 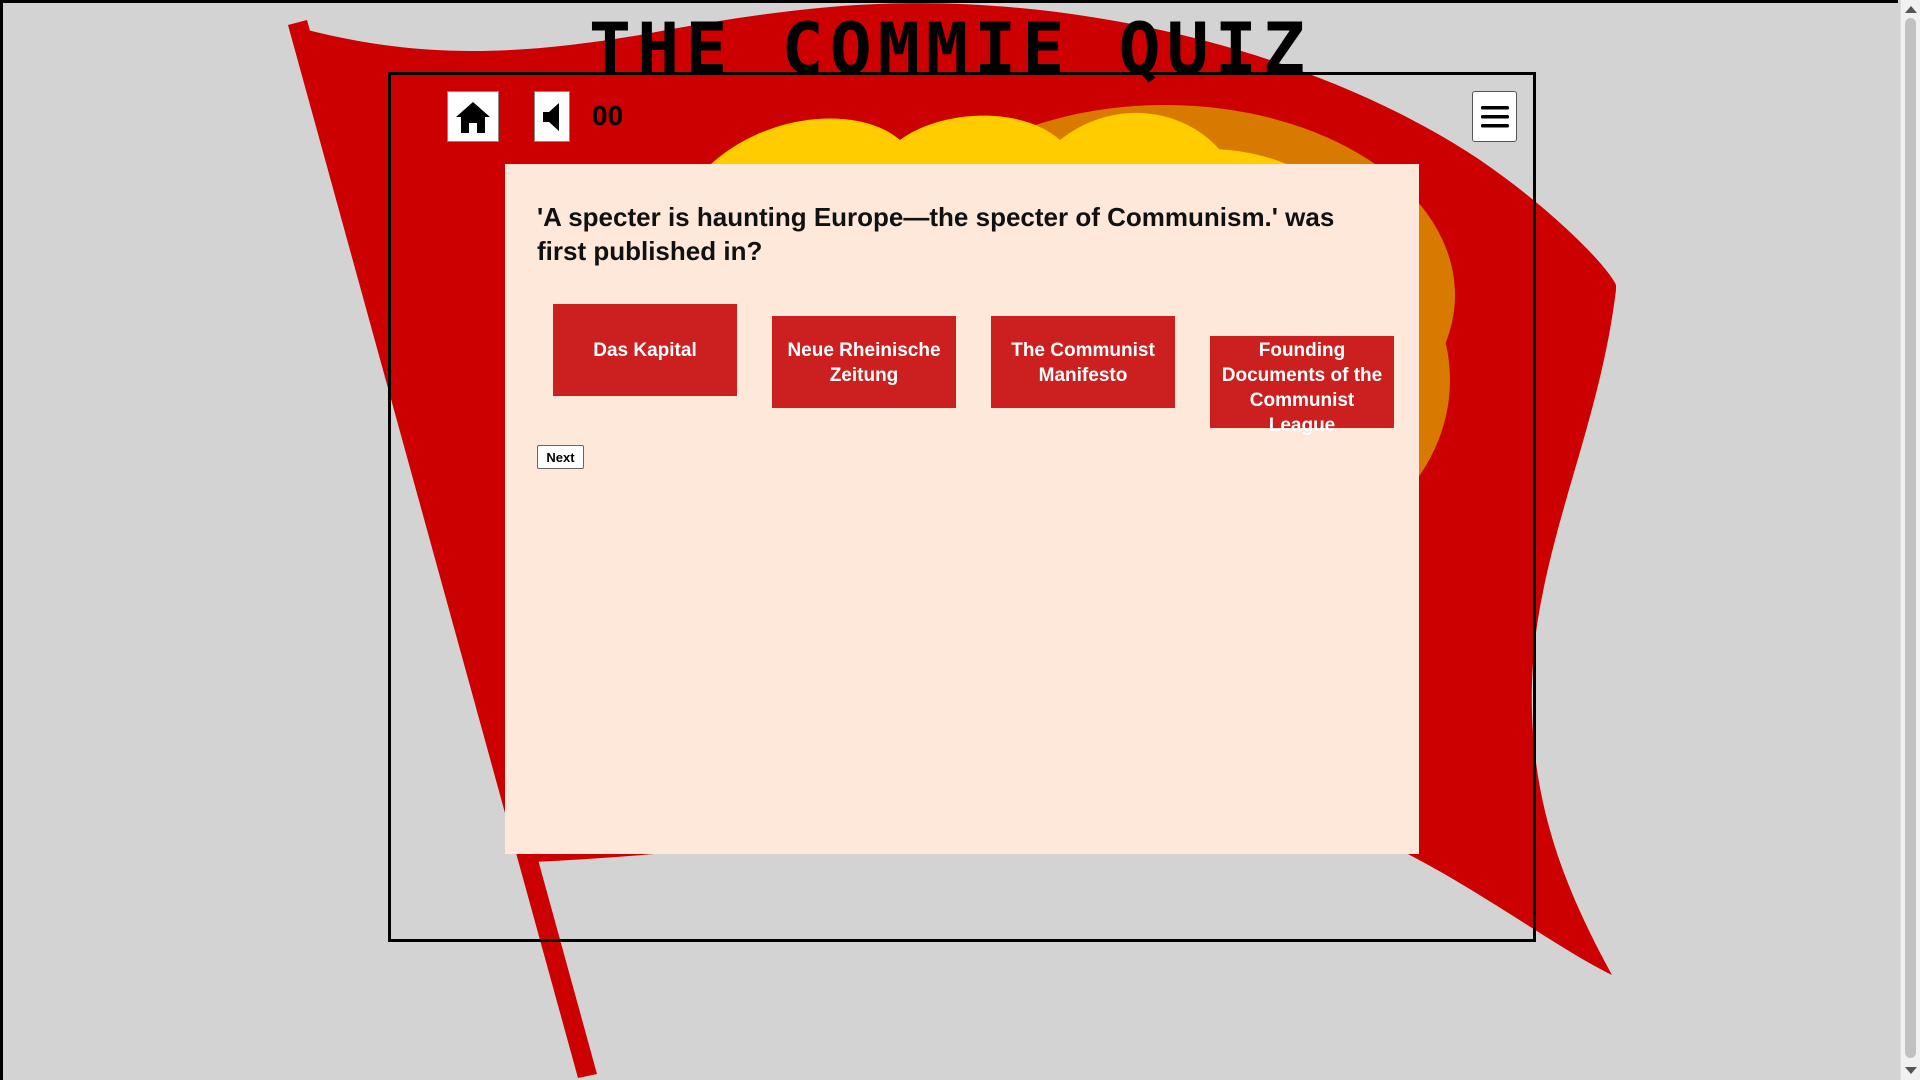 I want to click on scrollbar-thumb, so click(x=1910, y=538).